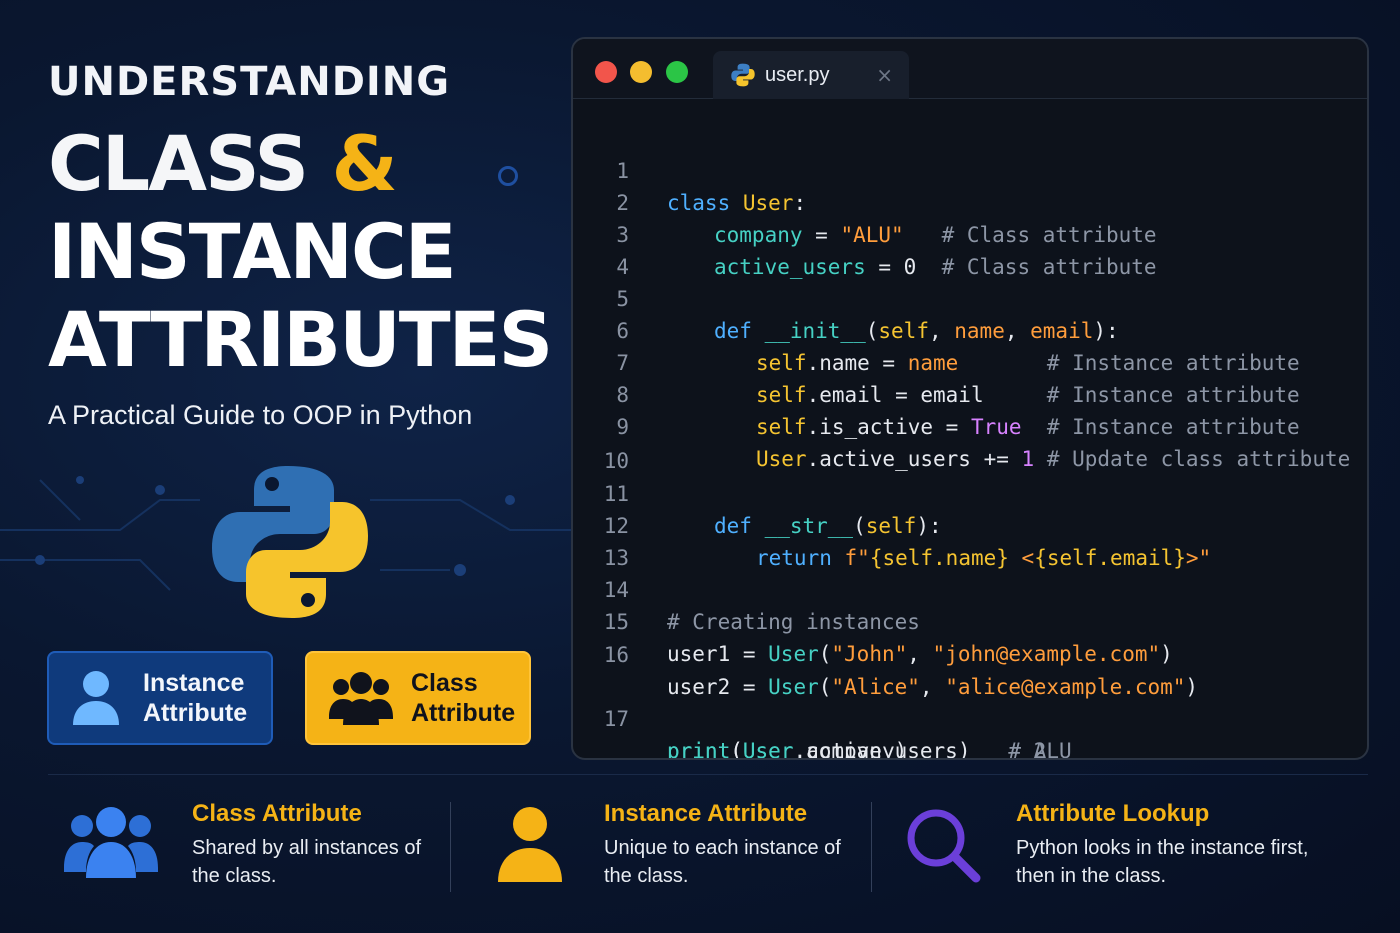 The width and height of the screenshot is (1400, 933). Describe the element at coordinates (970, 588) in the screenshot. I see `code-line: 14 # Creating instances` at that location.